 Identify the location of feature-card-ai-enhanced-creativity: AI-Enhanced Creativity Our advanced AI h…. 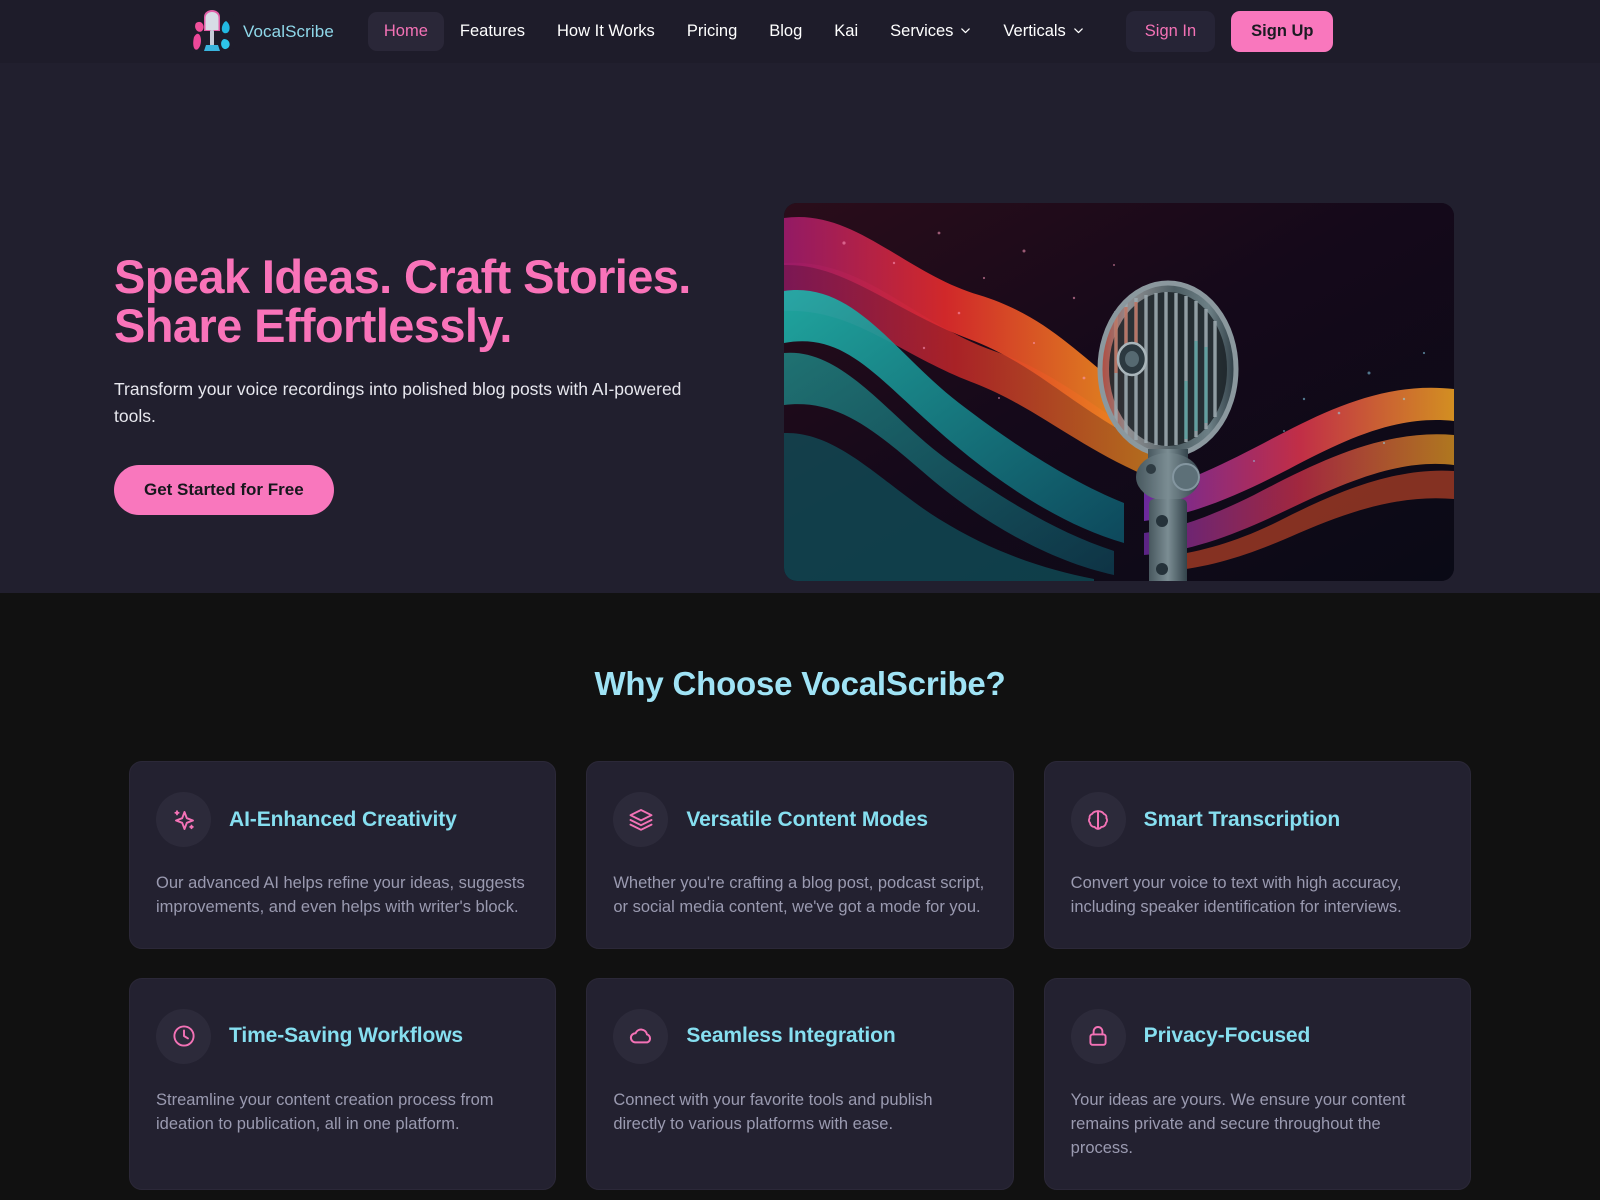
(343, 855).